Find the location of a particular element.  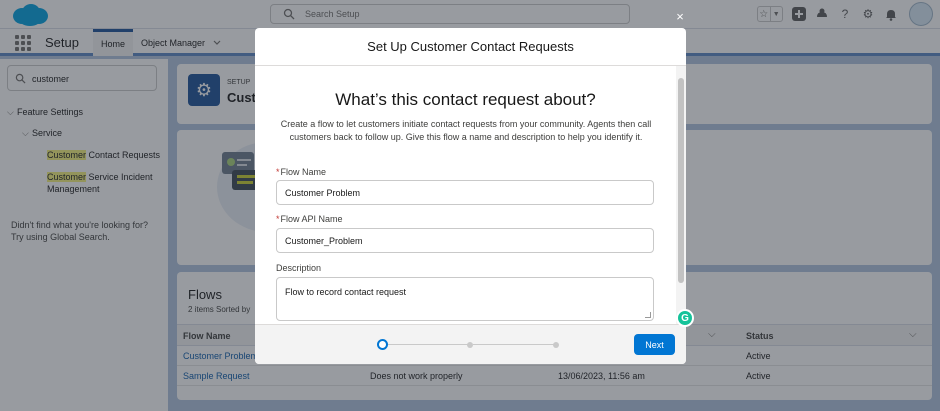

step-title: What’s this contact request about? is located at coordinates (465, 99).